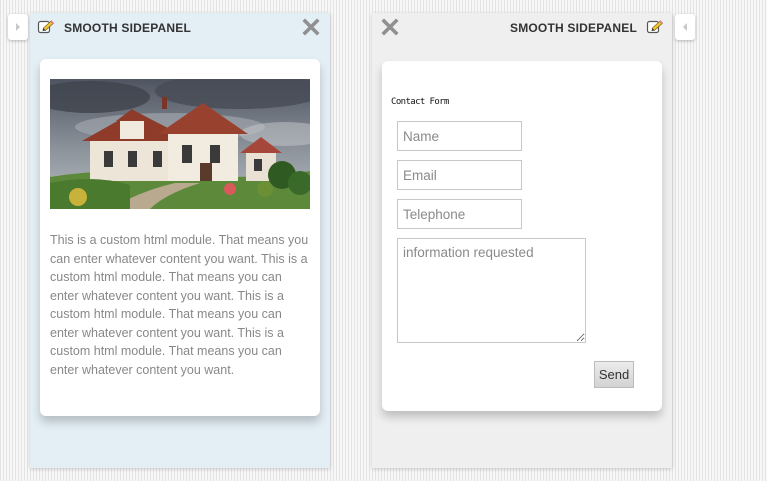 This screenshot has width=767, height=481. What do you see at coordinates (614, 374) in the screenshot?
I see `send-button: Send` at bounding box center [614, 374].